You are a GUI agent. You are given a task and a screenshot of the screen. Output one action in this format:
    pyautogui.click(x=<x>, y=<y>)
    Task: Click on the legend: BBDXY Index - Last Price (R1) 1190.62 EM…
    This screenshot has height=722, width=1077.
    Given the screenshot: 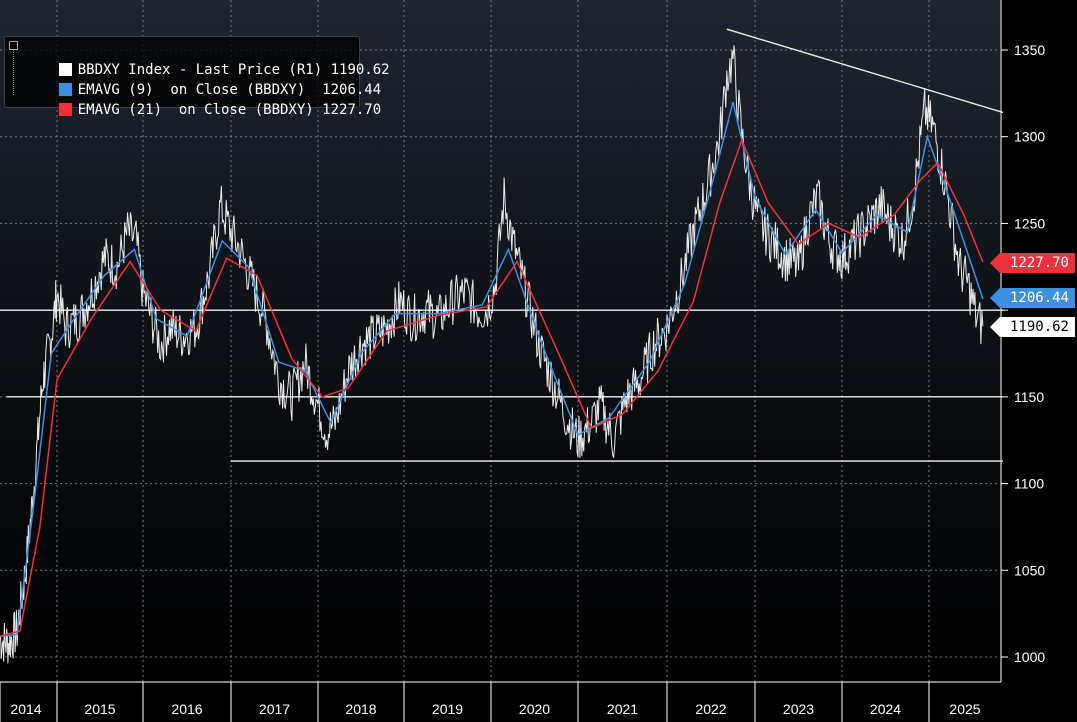 What is the action you would take?
    pyautogui.click(x=197, y=77)
    